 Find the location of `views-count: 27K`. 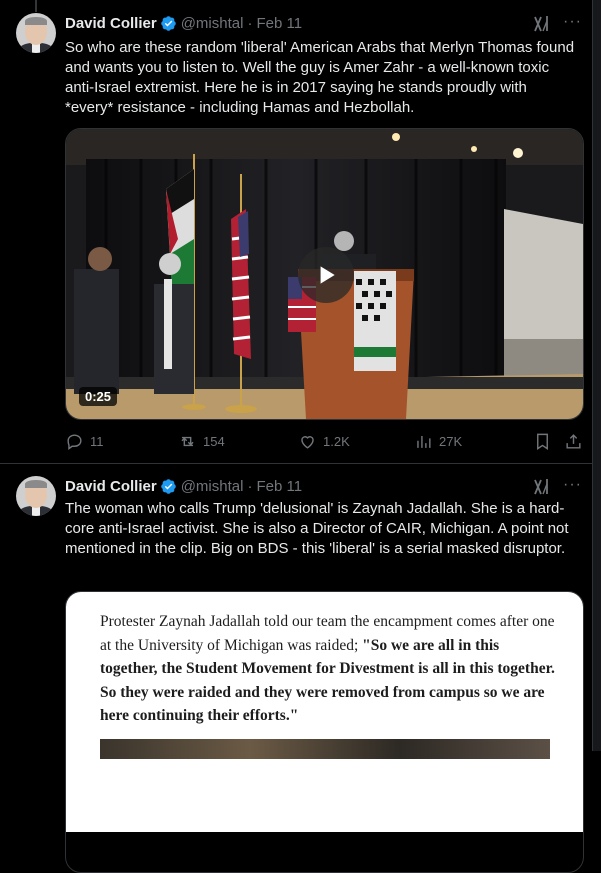

views-count: 27K is located at coordinates (451, 441).